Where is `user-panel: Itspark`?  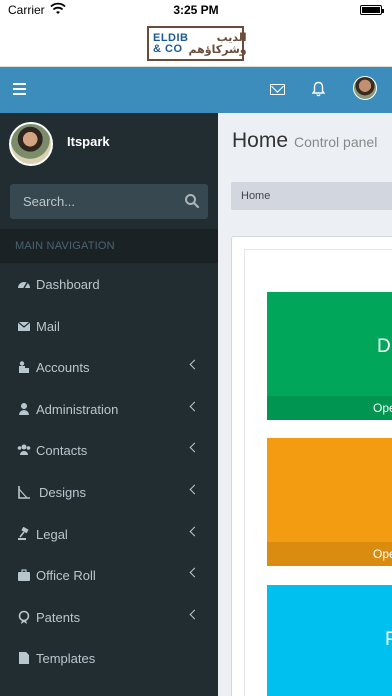
user-panel: Itspark is located at coordinates (109, 148).